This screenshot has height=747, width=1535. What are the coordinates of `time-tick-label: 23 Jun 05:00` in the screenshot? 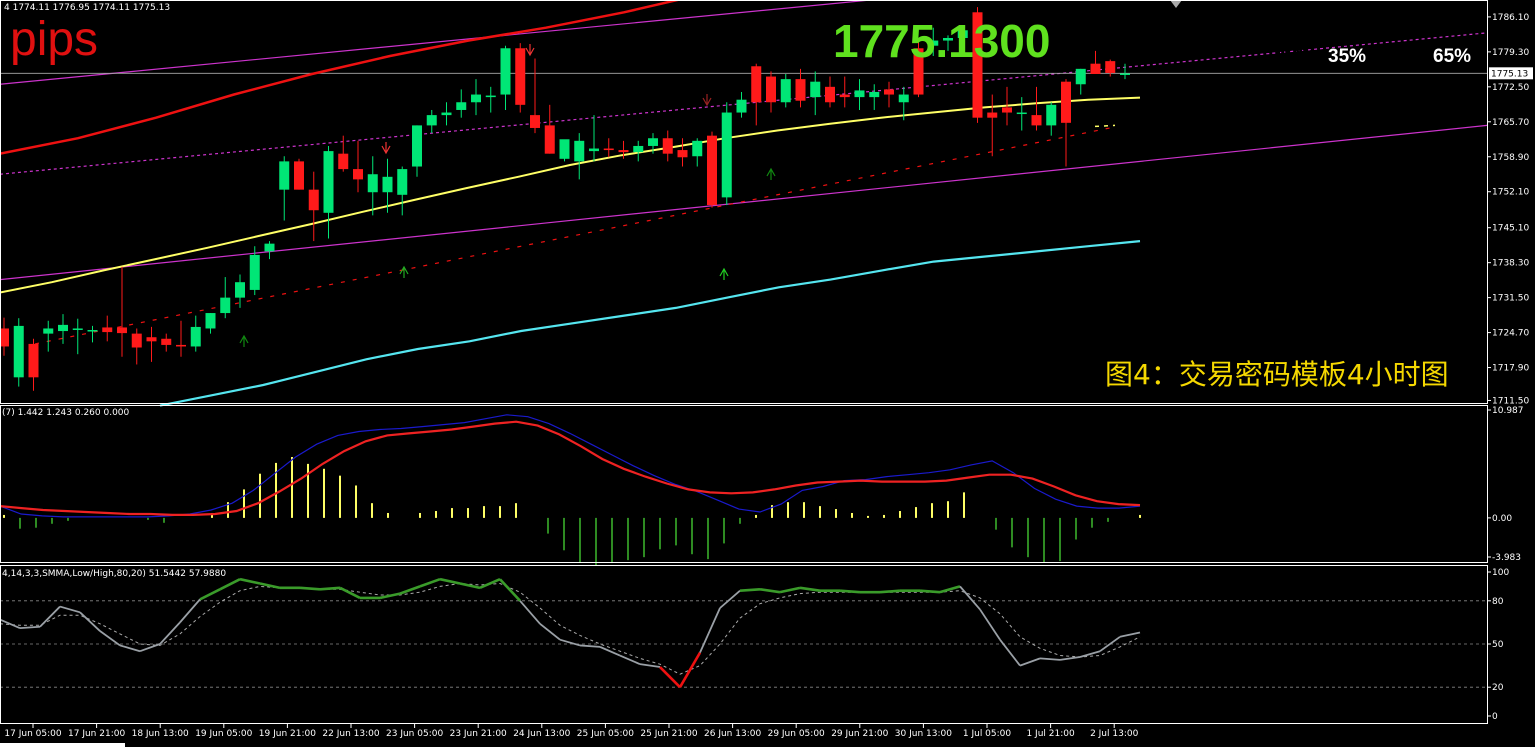 It's located at (414, 734).